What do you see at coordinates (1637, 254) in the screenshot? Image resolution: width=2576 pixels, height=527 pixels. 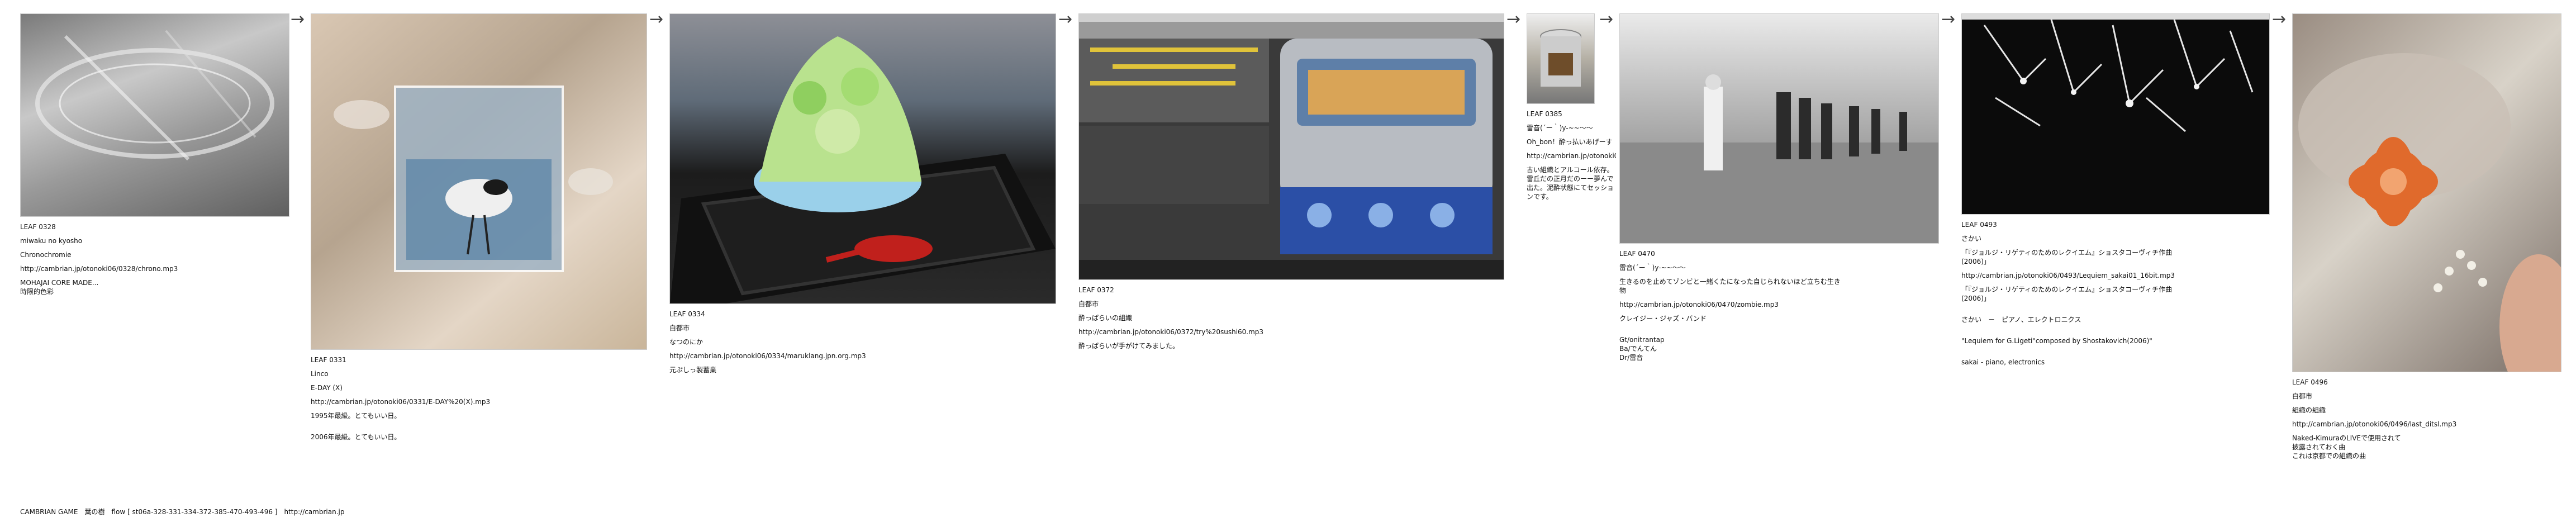 I see `leaf-id: LEAF 0470` at bounding box center [1637, 254].